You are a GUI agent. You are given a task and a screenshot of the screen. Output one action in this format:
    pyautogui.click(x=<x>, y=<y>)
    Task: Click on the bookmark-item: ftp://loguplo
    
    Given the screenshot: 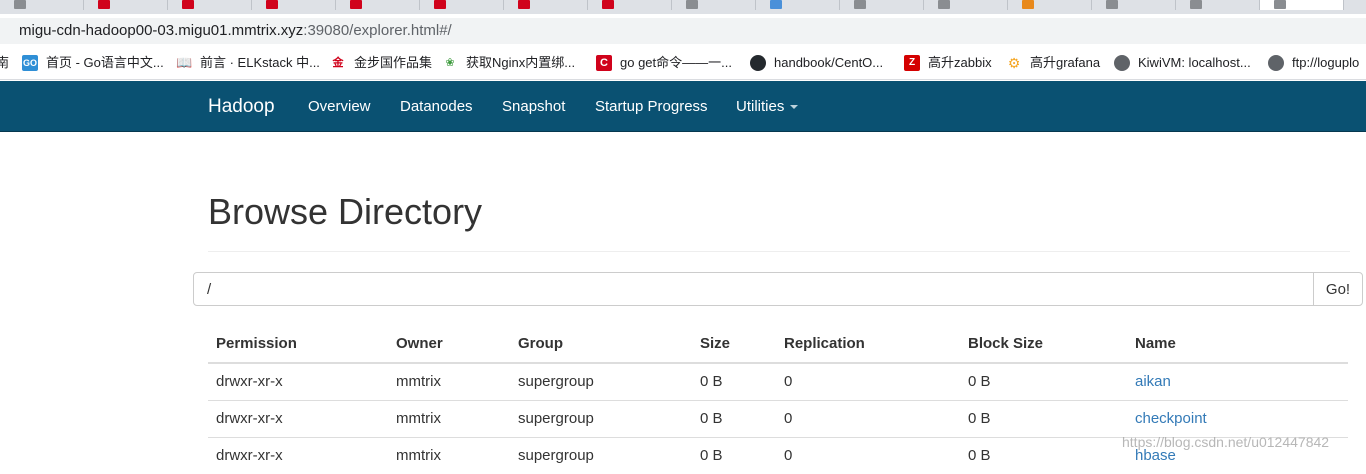 What is the action you would take?
    pyautogui.click(x=1313, y=63)
    